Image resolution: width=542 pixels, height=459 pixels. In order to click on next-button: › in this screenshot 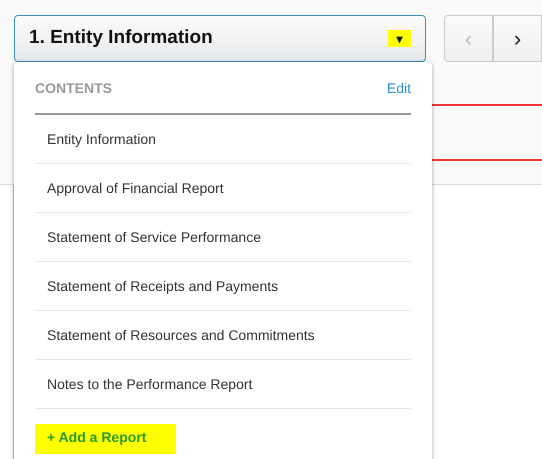, I will do `click(517, 38)`.